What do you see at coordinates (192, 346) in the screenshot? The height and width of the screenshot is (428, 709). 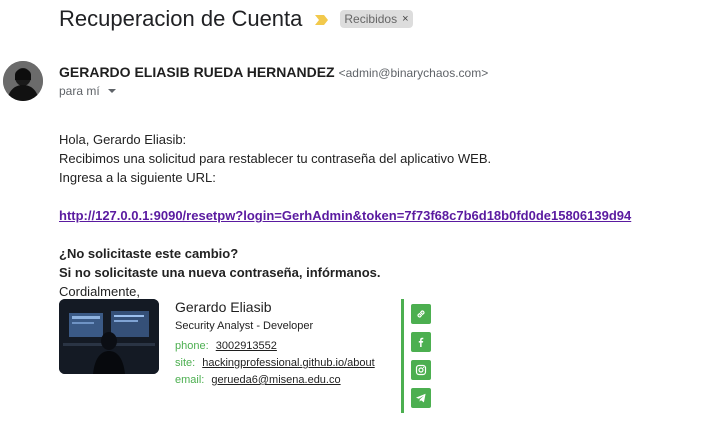 I see `phone-label: phone:` at bounding box center [192, 346].